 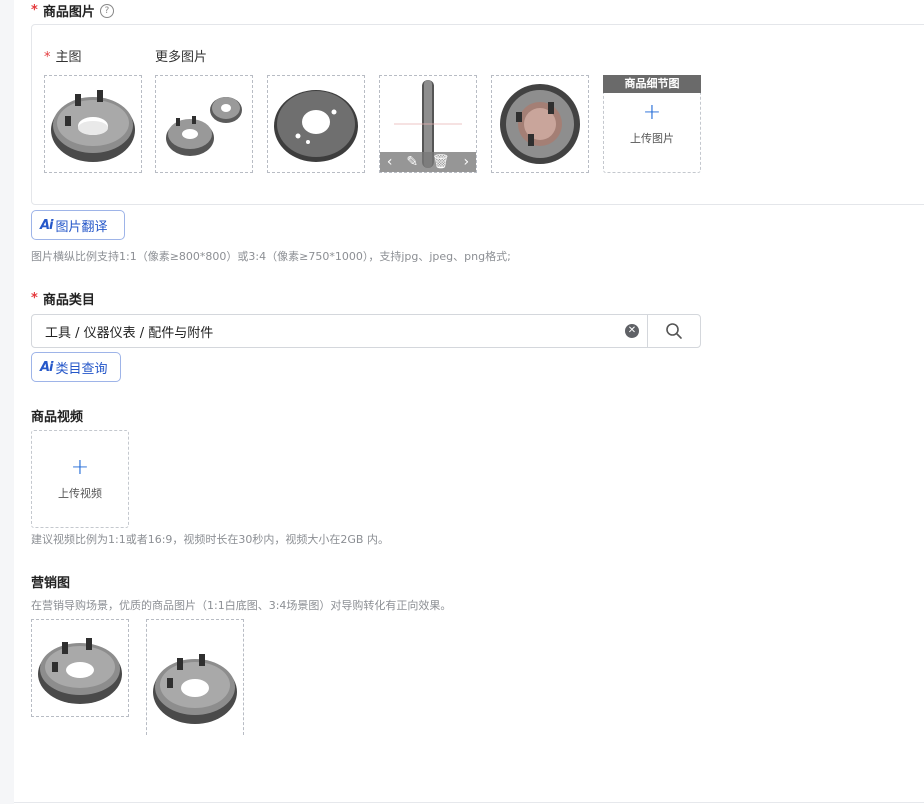 What do you see at coordinates (441, 162) in the screenshot?
I see `trash-icon: 🗑` at bounding box center [441, 162].